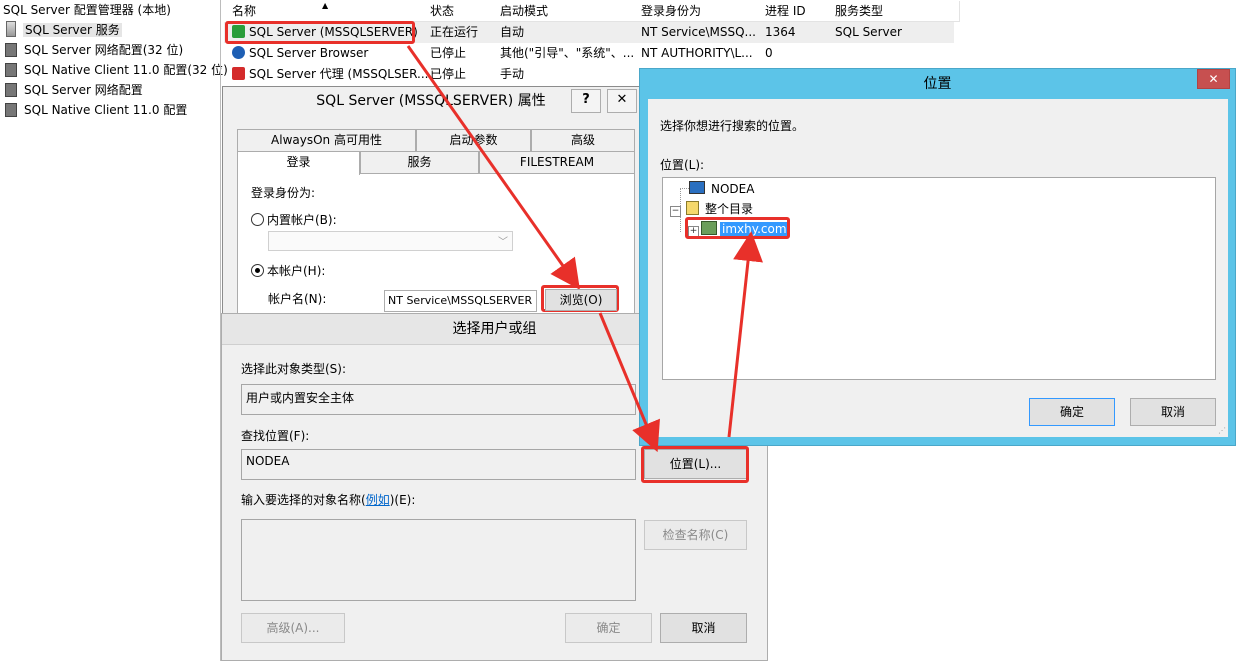 The image size is (1236, 661). What do you see at coordinates (72, 30) in the screenshot?
I see `tree-item-label: SQL Server 服务` at bounding box center [72, 30].